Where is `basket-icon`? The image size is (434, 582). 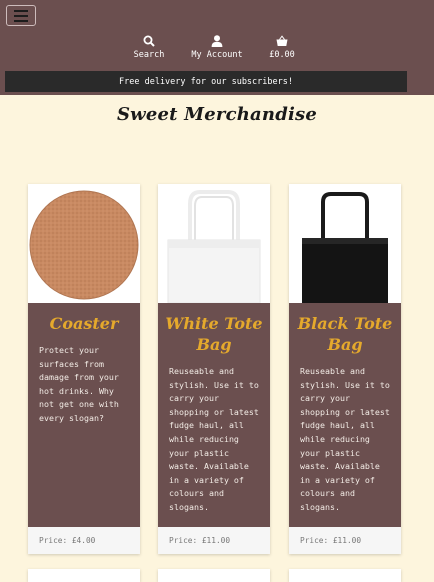 basket-icon is located at coordinates (282, 40).